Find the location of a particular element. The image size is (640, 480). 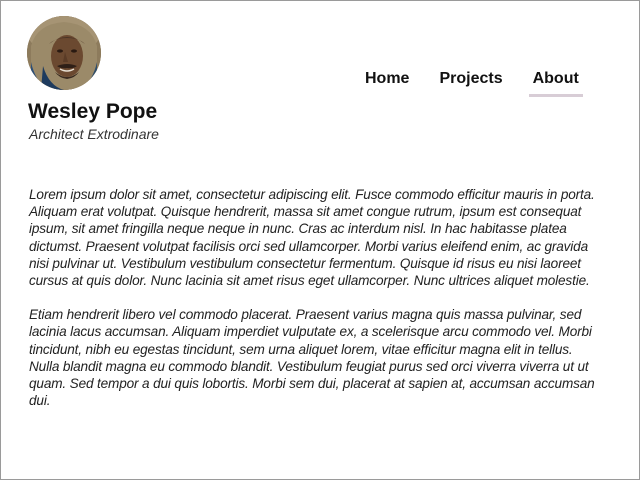

avatar is located at coordinates (64, 53).